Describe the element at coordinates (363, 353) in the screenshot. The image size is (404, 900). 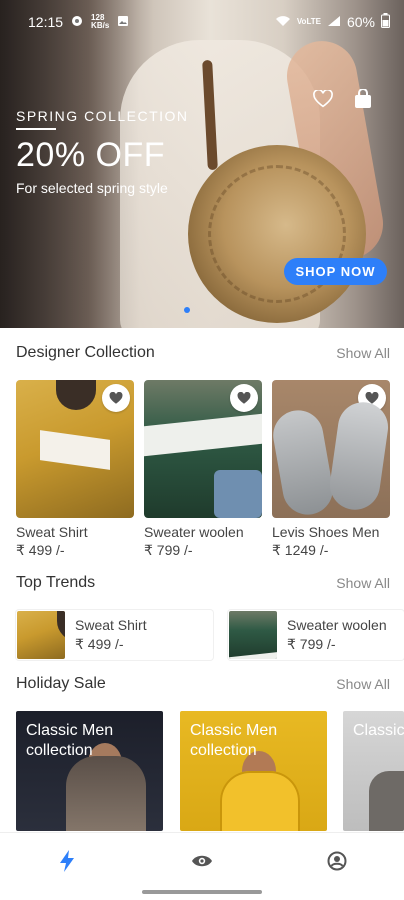
I see `designer-show-all-link: Show All` at that location.